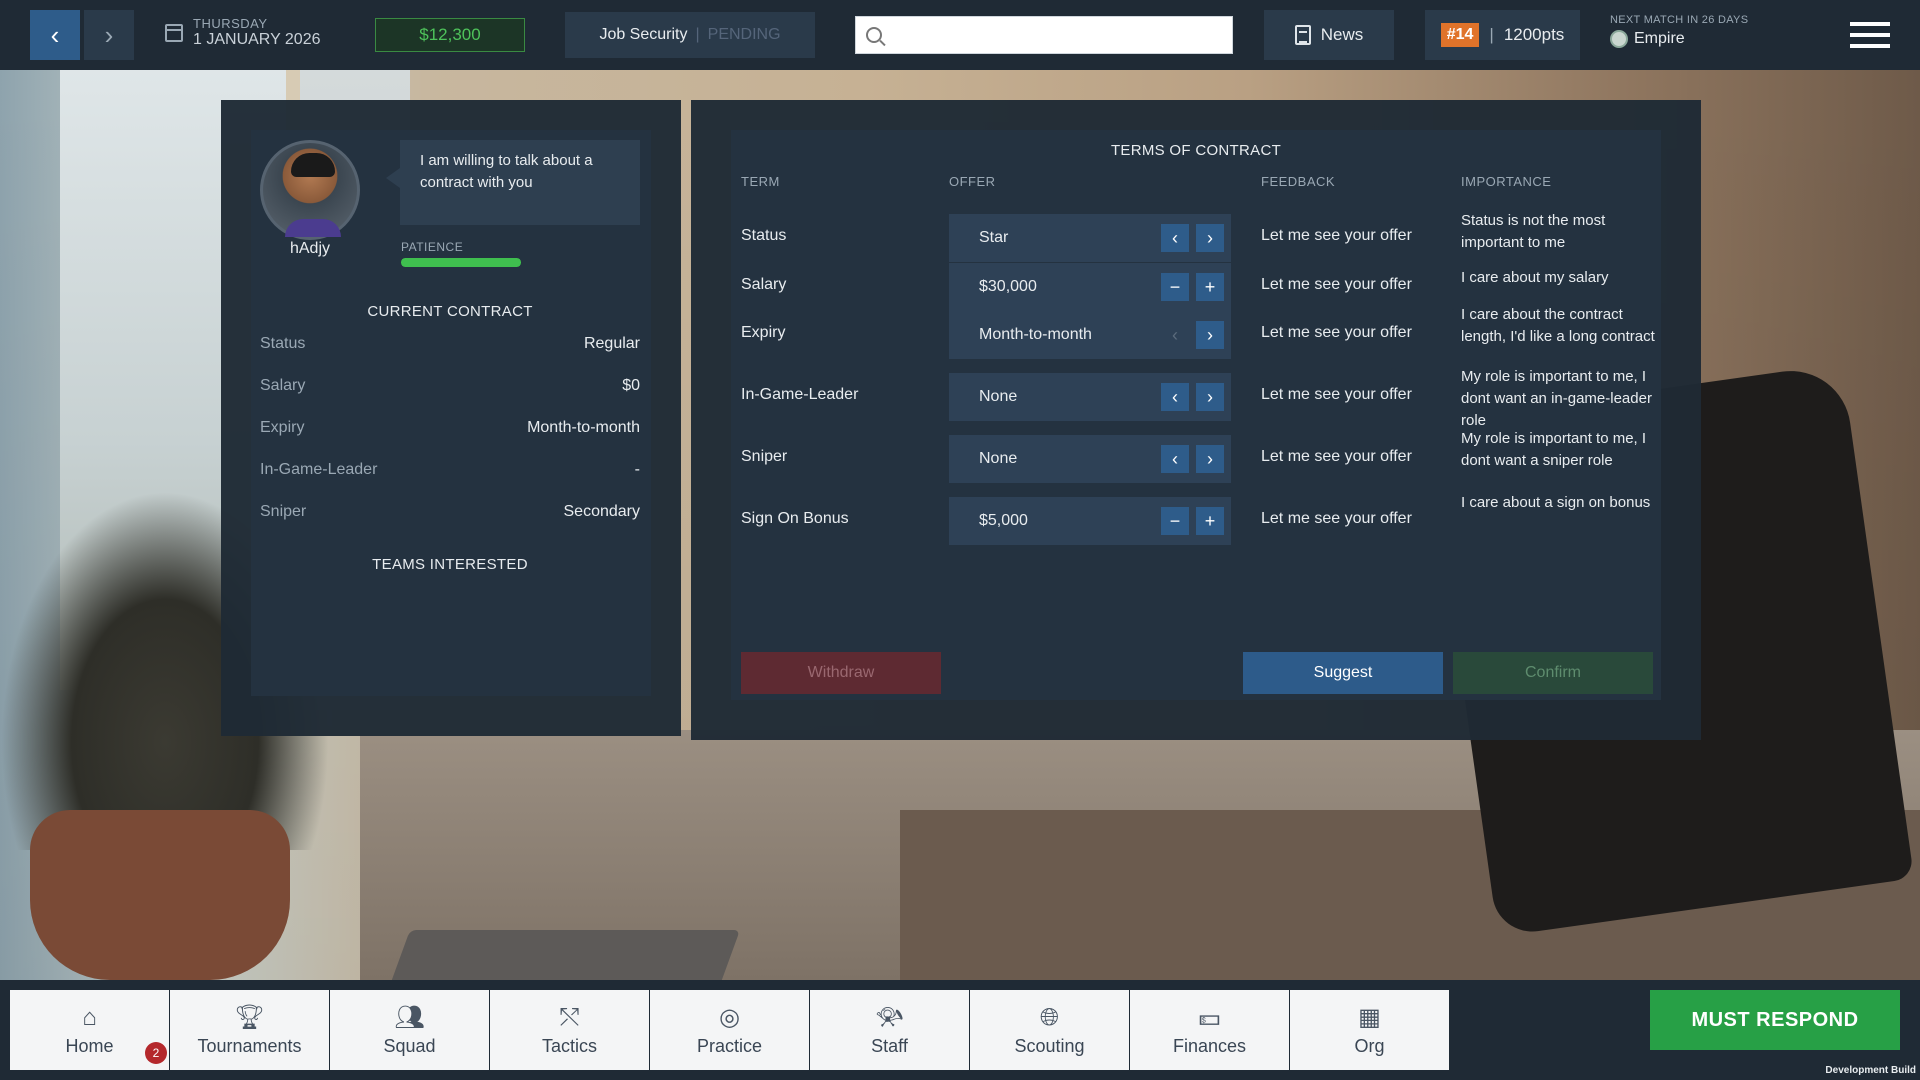  Describe the element at coordinates (450, 428) in the screenshot. I see `contract-row: Expiry Month-to-month` at that location.